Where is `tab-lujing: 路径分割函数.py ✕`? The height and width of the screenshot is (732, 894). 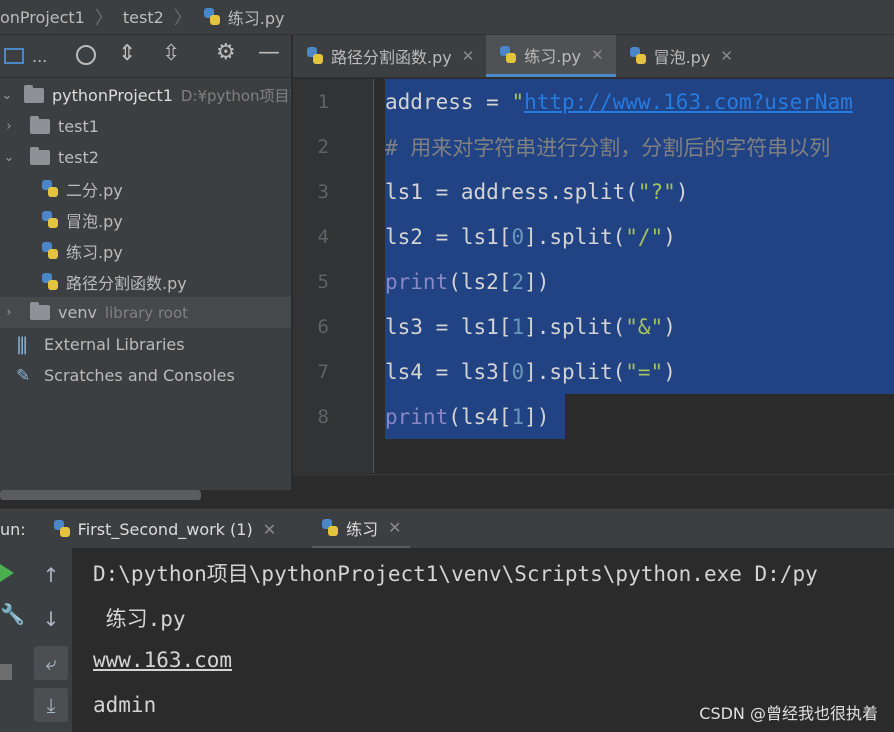
tab-lujing: 路径分割函数.py ✕ is located at coordinates (389, 56).